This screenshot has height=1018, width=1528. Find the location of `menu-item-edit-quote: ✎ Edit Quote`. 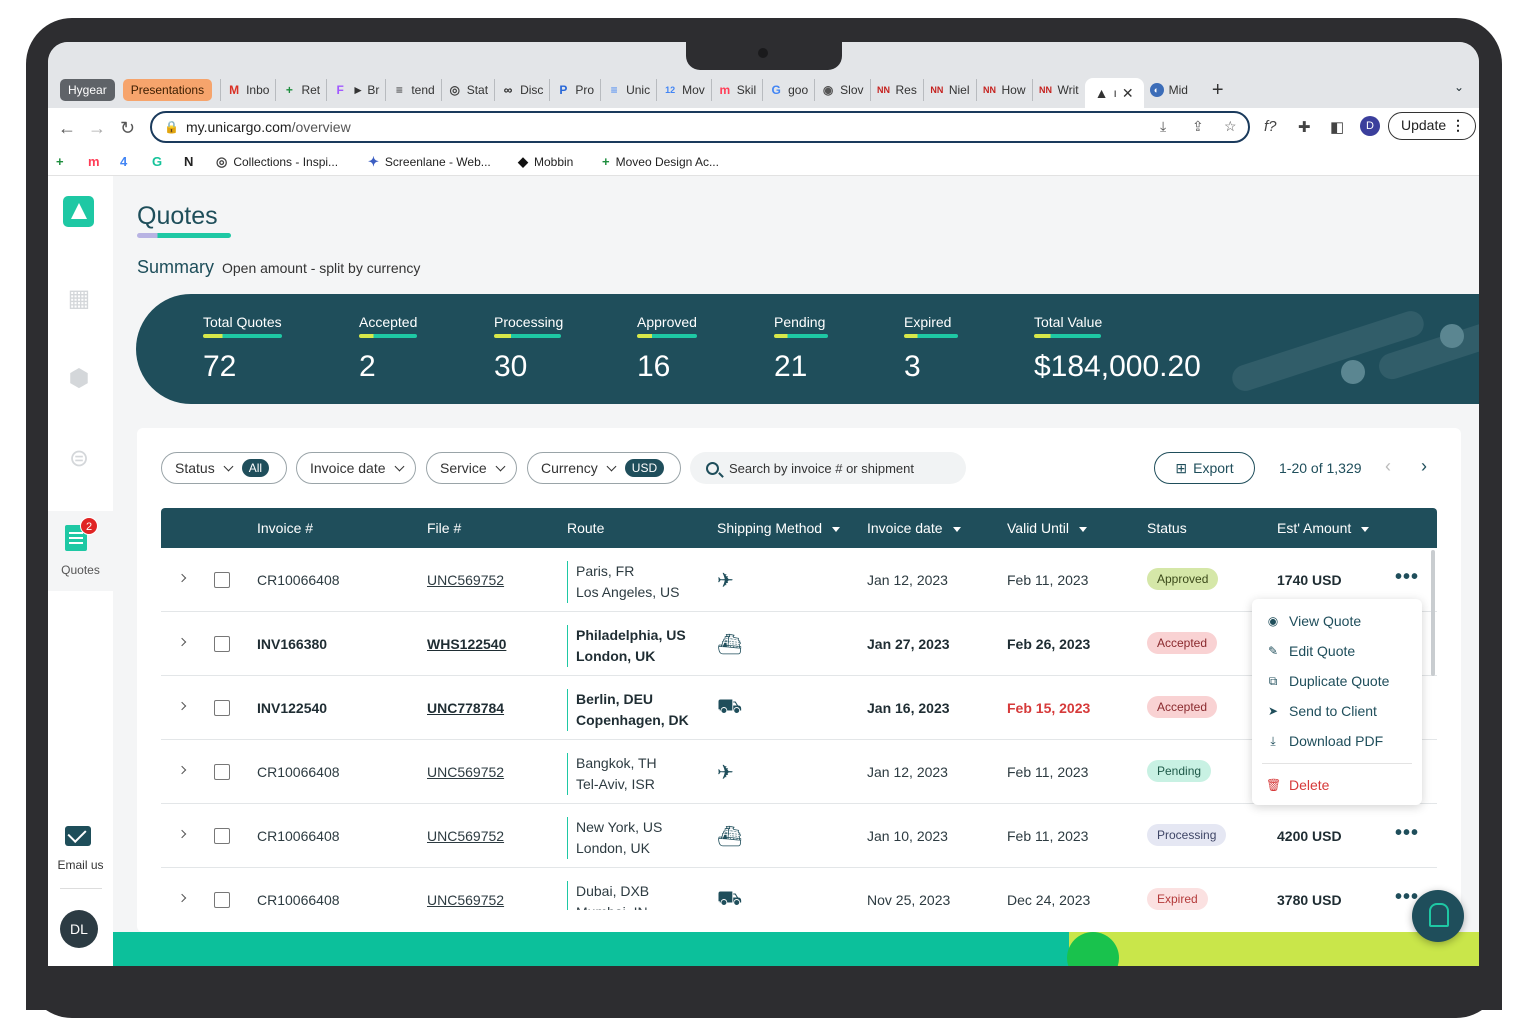

menu-item-edit-quote: ✎ Edit Quote is located at coordinates (1310, 651).